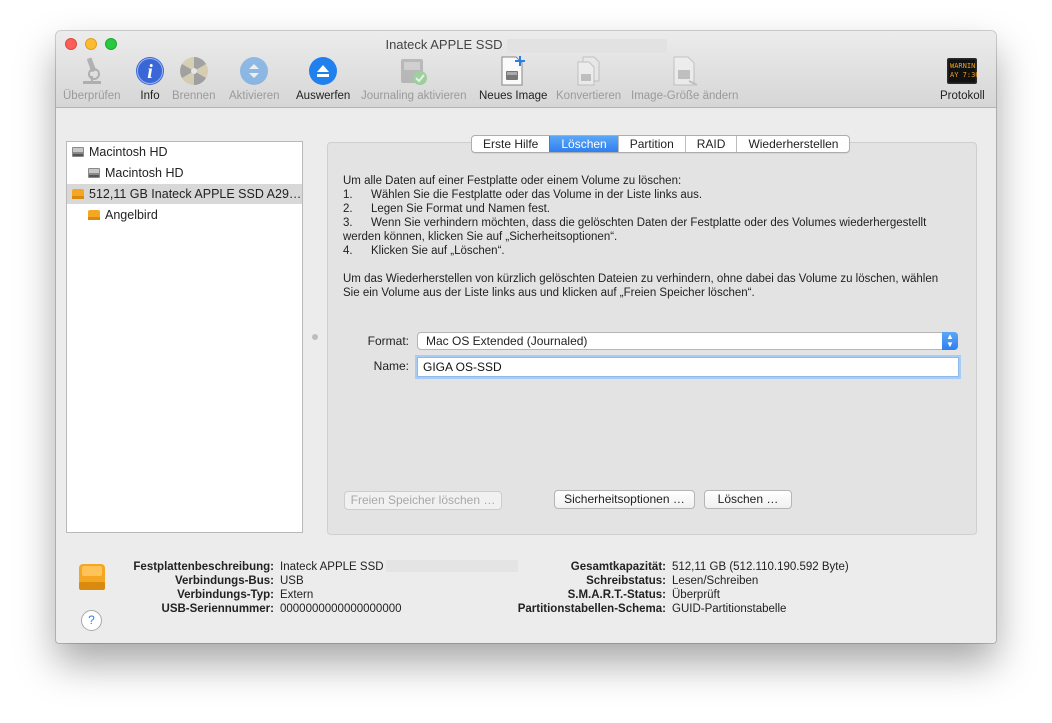  Describe the element at coordinates (715, 581) in the screenshot. I see `info-value: Lesen/Schreiben` at that location.